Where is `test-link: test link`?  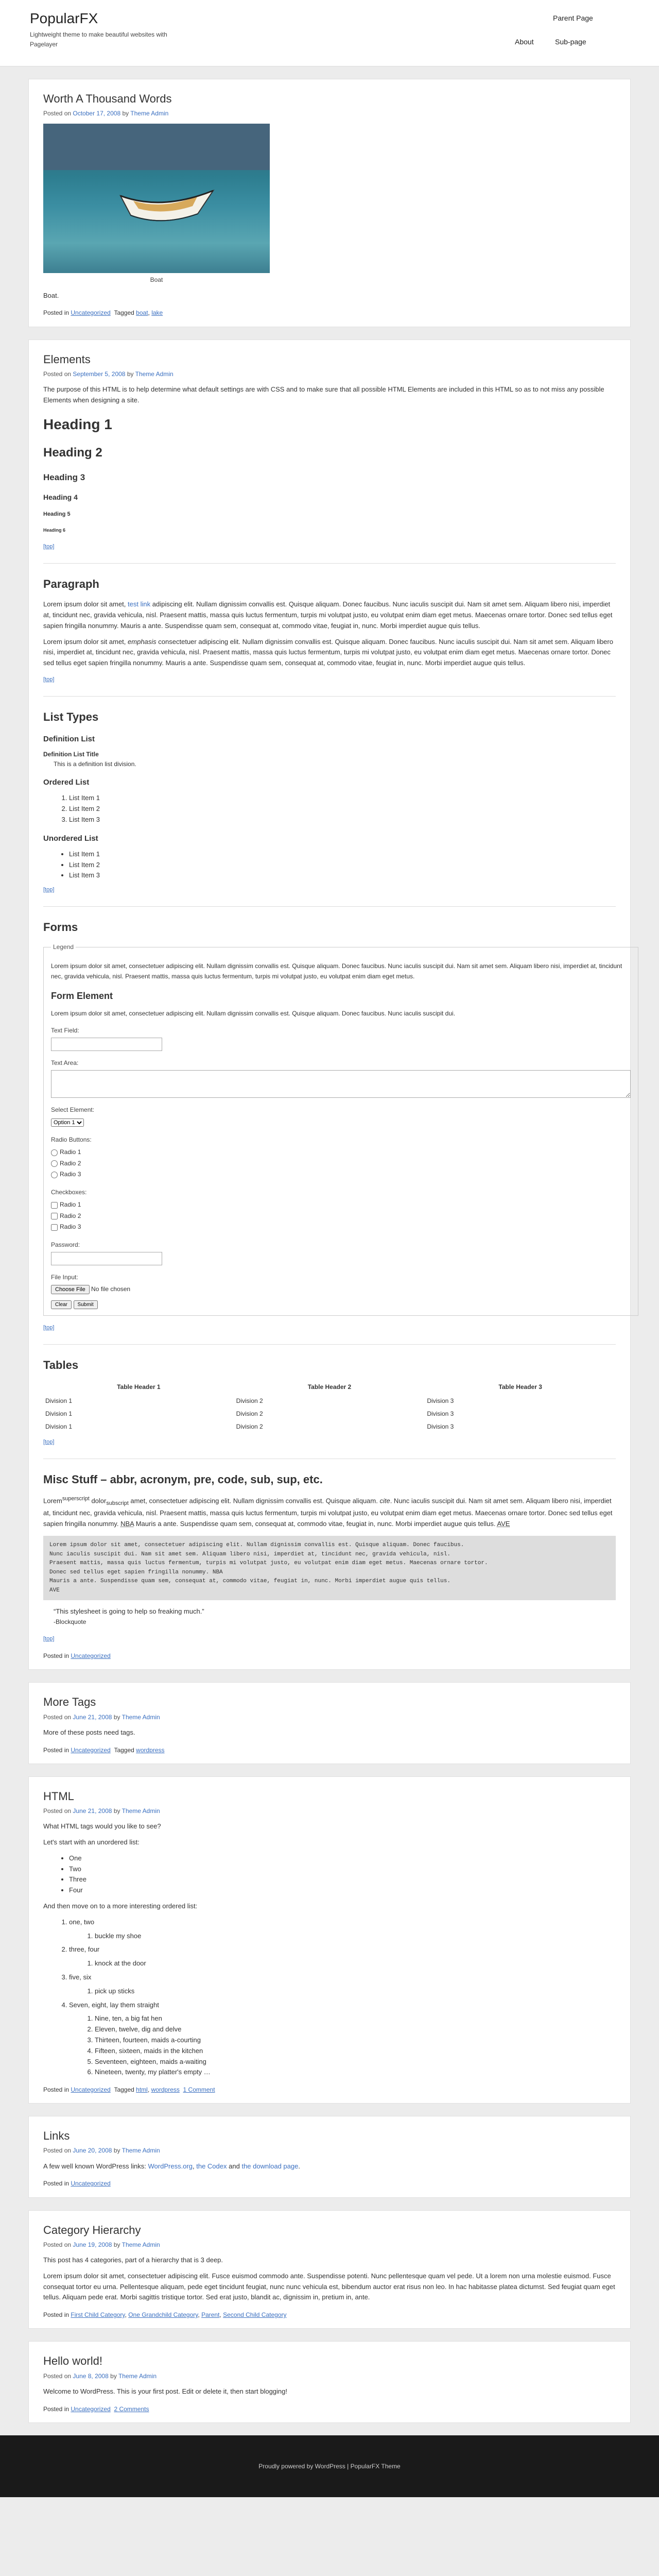 test-link: test link is located at coordinates (139, 604).